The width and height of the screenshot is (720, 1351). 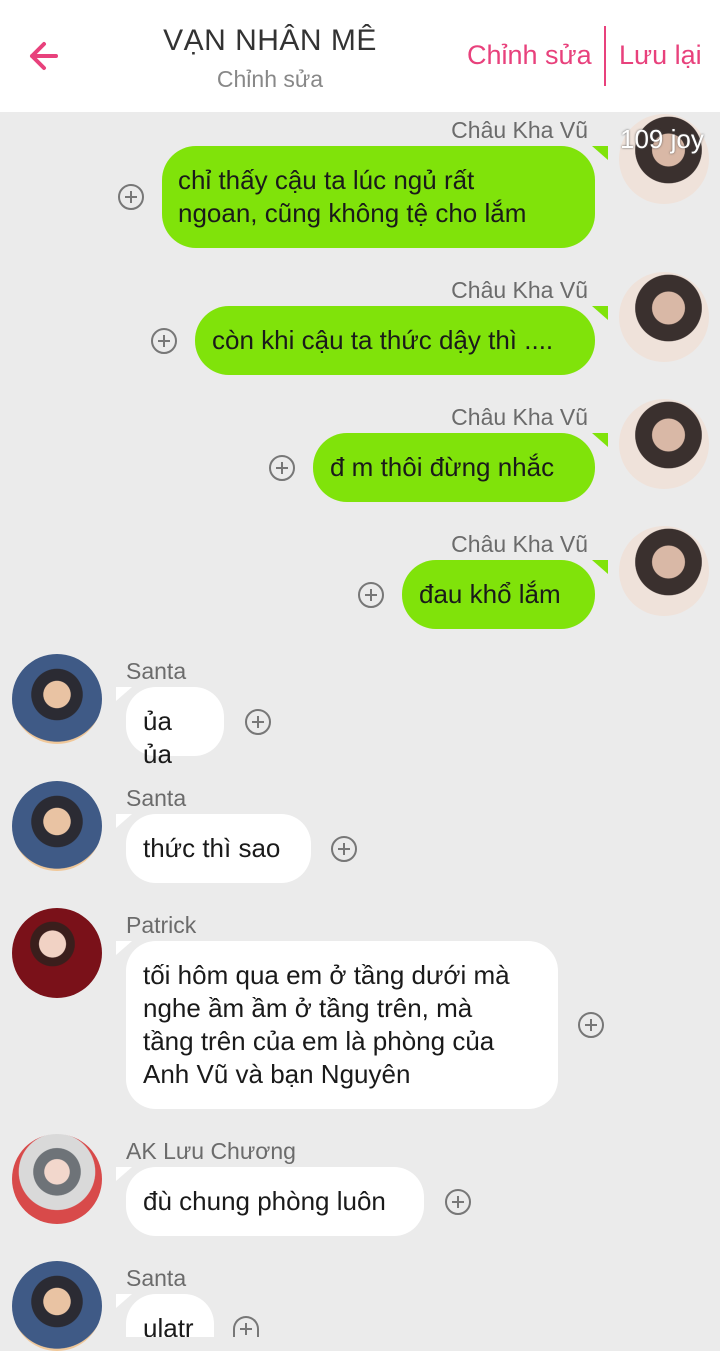 What do you see at coordinates (175, 728) in the screenshot?
I see `message-bubble: ủa ủa` at bounding box center [175, 728].